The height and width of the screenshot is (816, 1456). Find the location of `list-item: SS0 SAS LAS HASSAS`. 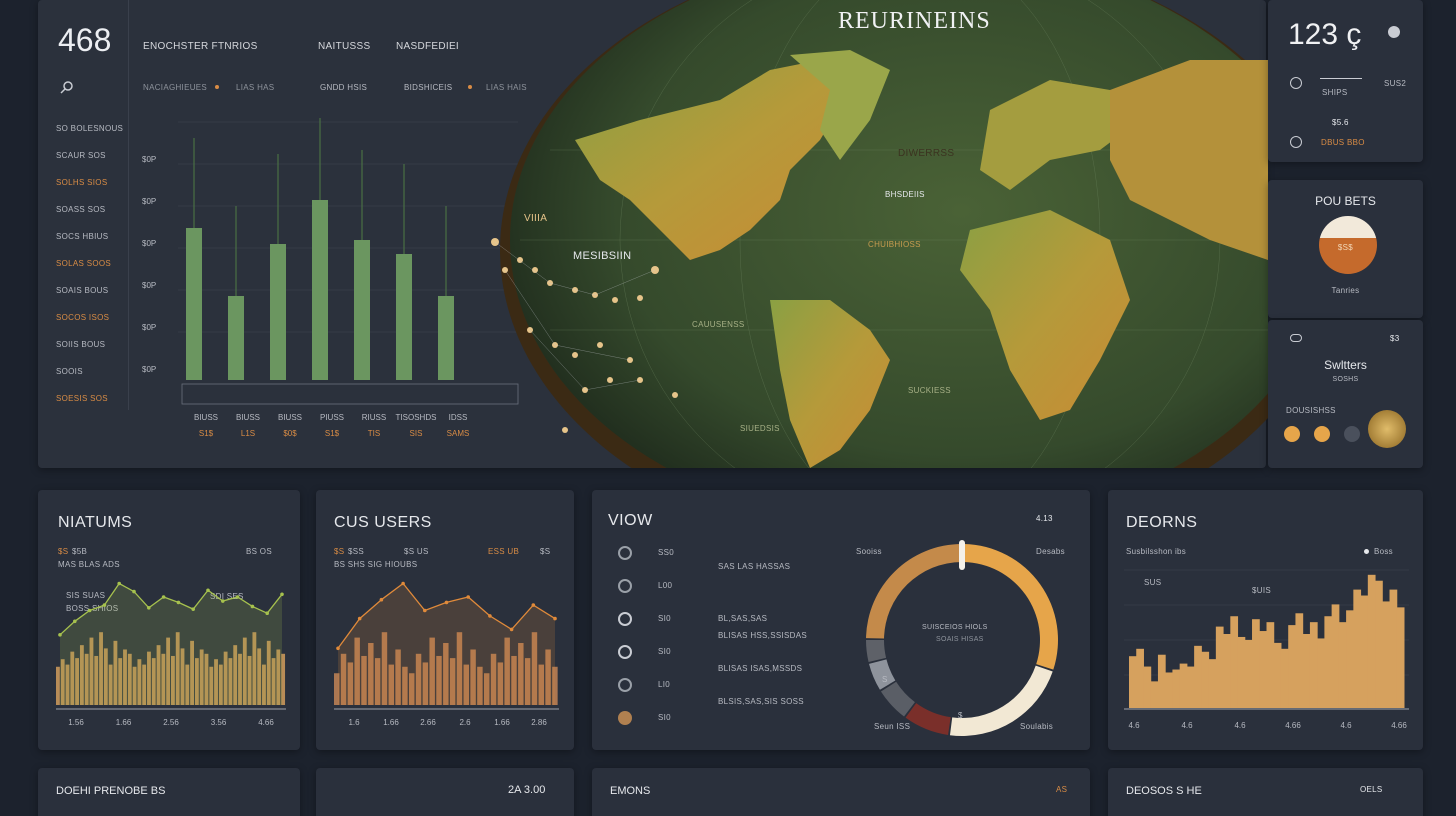

list-item: SS0 SAS LAS HASSAS is located at coordinates (728, 560).